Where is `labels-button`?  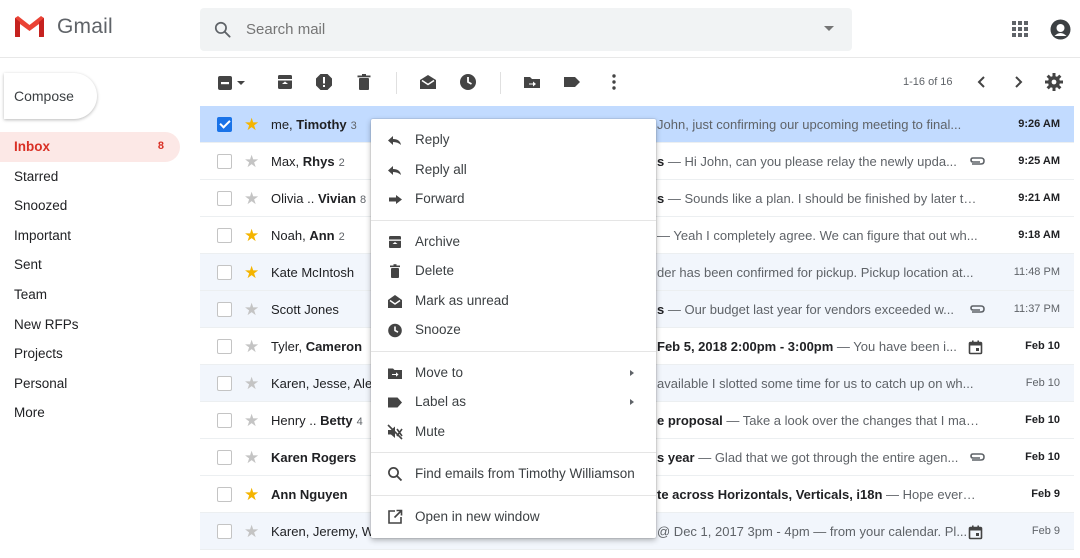
labels-button is located at coordinates (572, 83).